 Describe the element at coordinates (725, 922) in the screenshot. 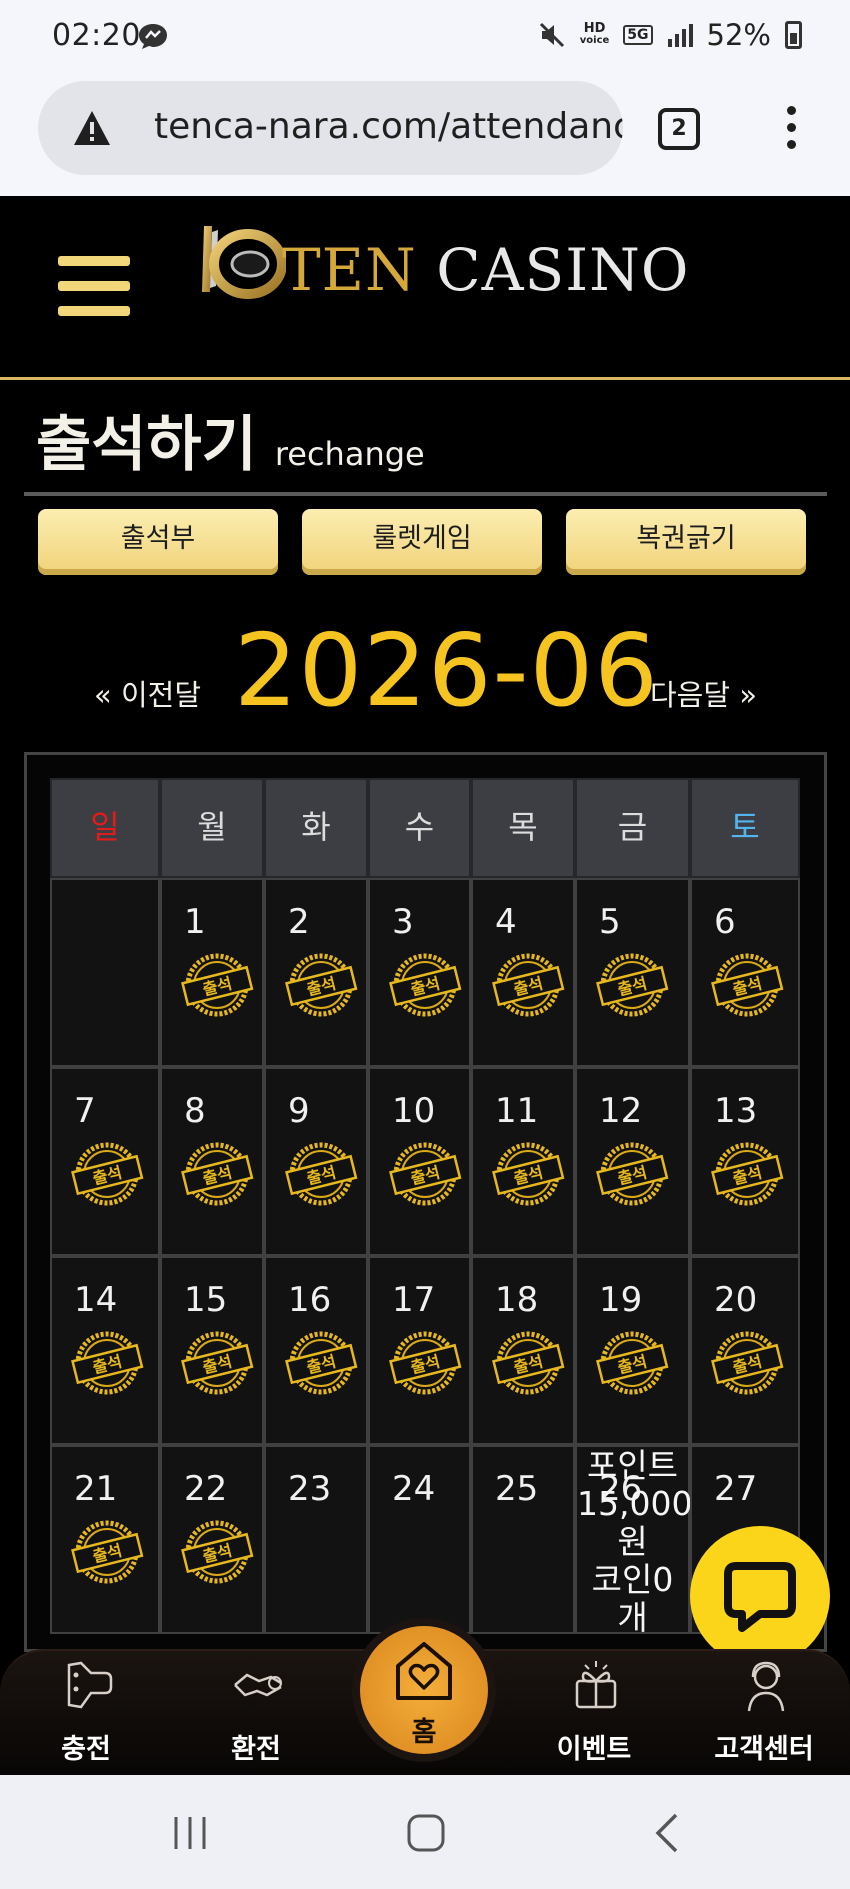

I see `day-number: 6` at that location.